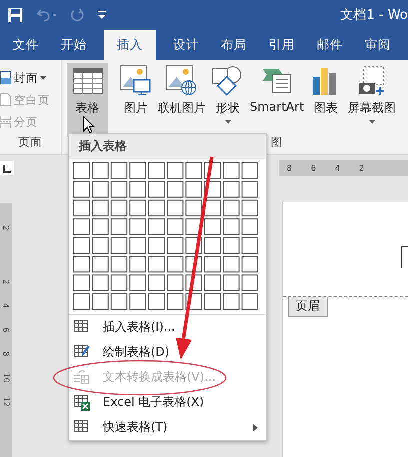 Image resolution: width=408 pixels, height=457 pixels. I want to click on ribbon-button: 形状, so click(228, 94).